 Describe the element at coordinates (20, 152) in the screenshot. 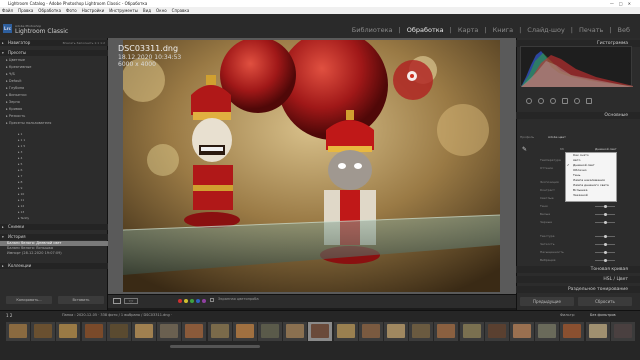

I see `user-preset-item: ▸ 3` at that location.